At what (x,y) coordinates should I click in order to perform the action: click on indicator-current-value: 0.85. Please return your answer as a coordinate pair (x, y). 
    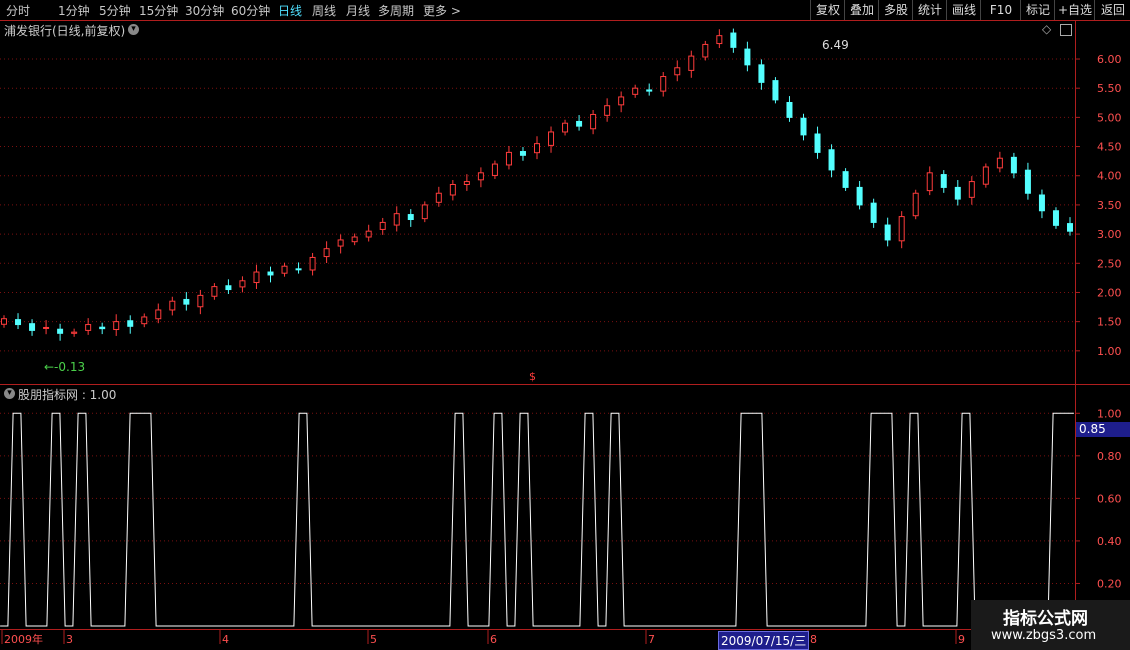
    Looking at the image, I should click on (1103, 429).